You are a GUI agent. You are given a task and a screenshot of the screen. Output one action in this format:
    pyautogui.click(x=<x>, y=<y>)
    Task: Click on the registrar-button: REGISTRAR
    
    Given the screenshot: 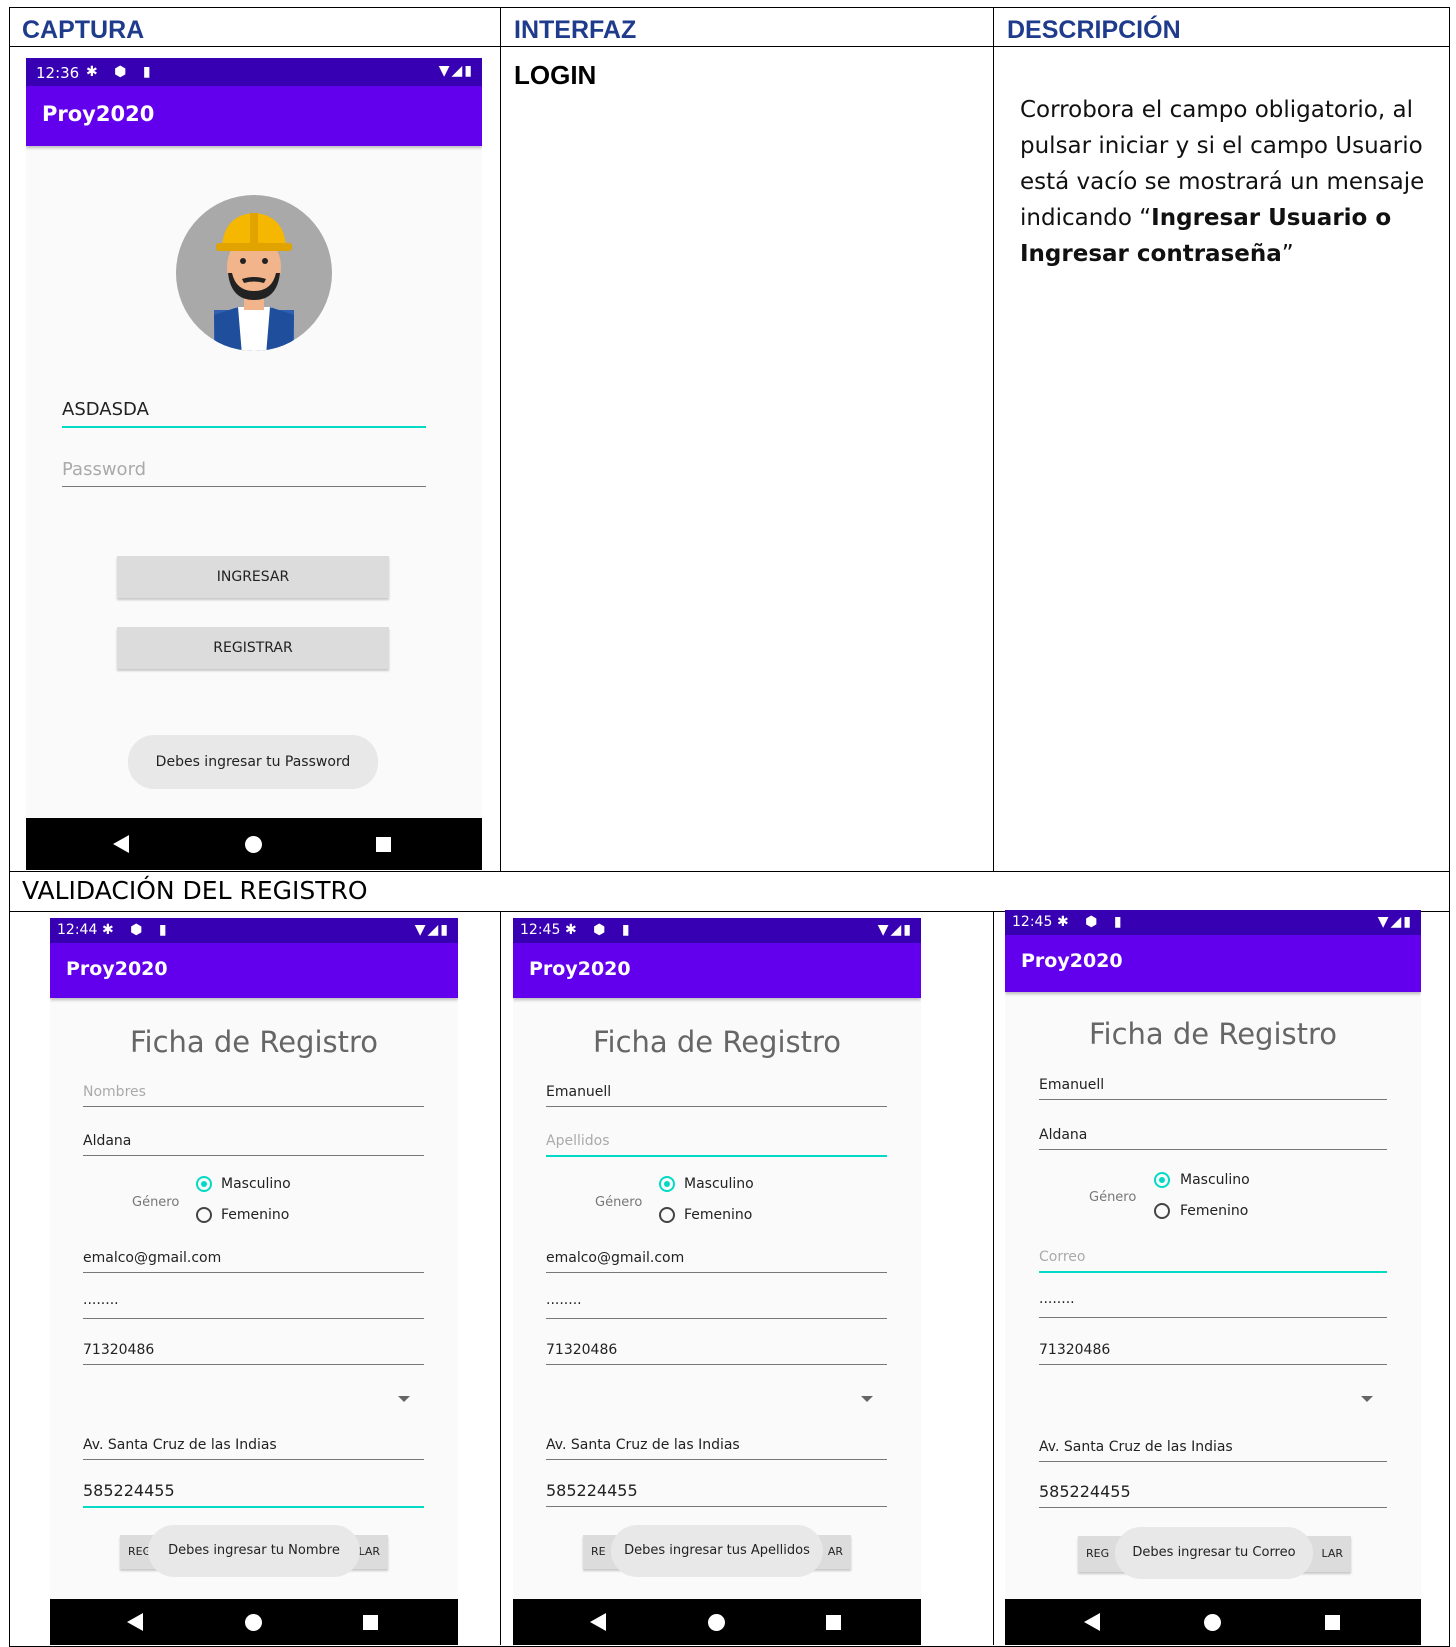 What is the action you would take?
    pyautogui.click(x=253, y=648)
    